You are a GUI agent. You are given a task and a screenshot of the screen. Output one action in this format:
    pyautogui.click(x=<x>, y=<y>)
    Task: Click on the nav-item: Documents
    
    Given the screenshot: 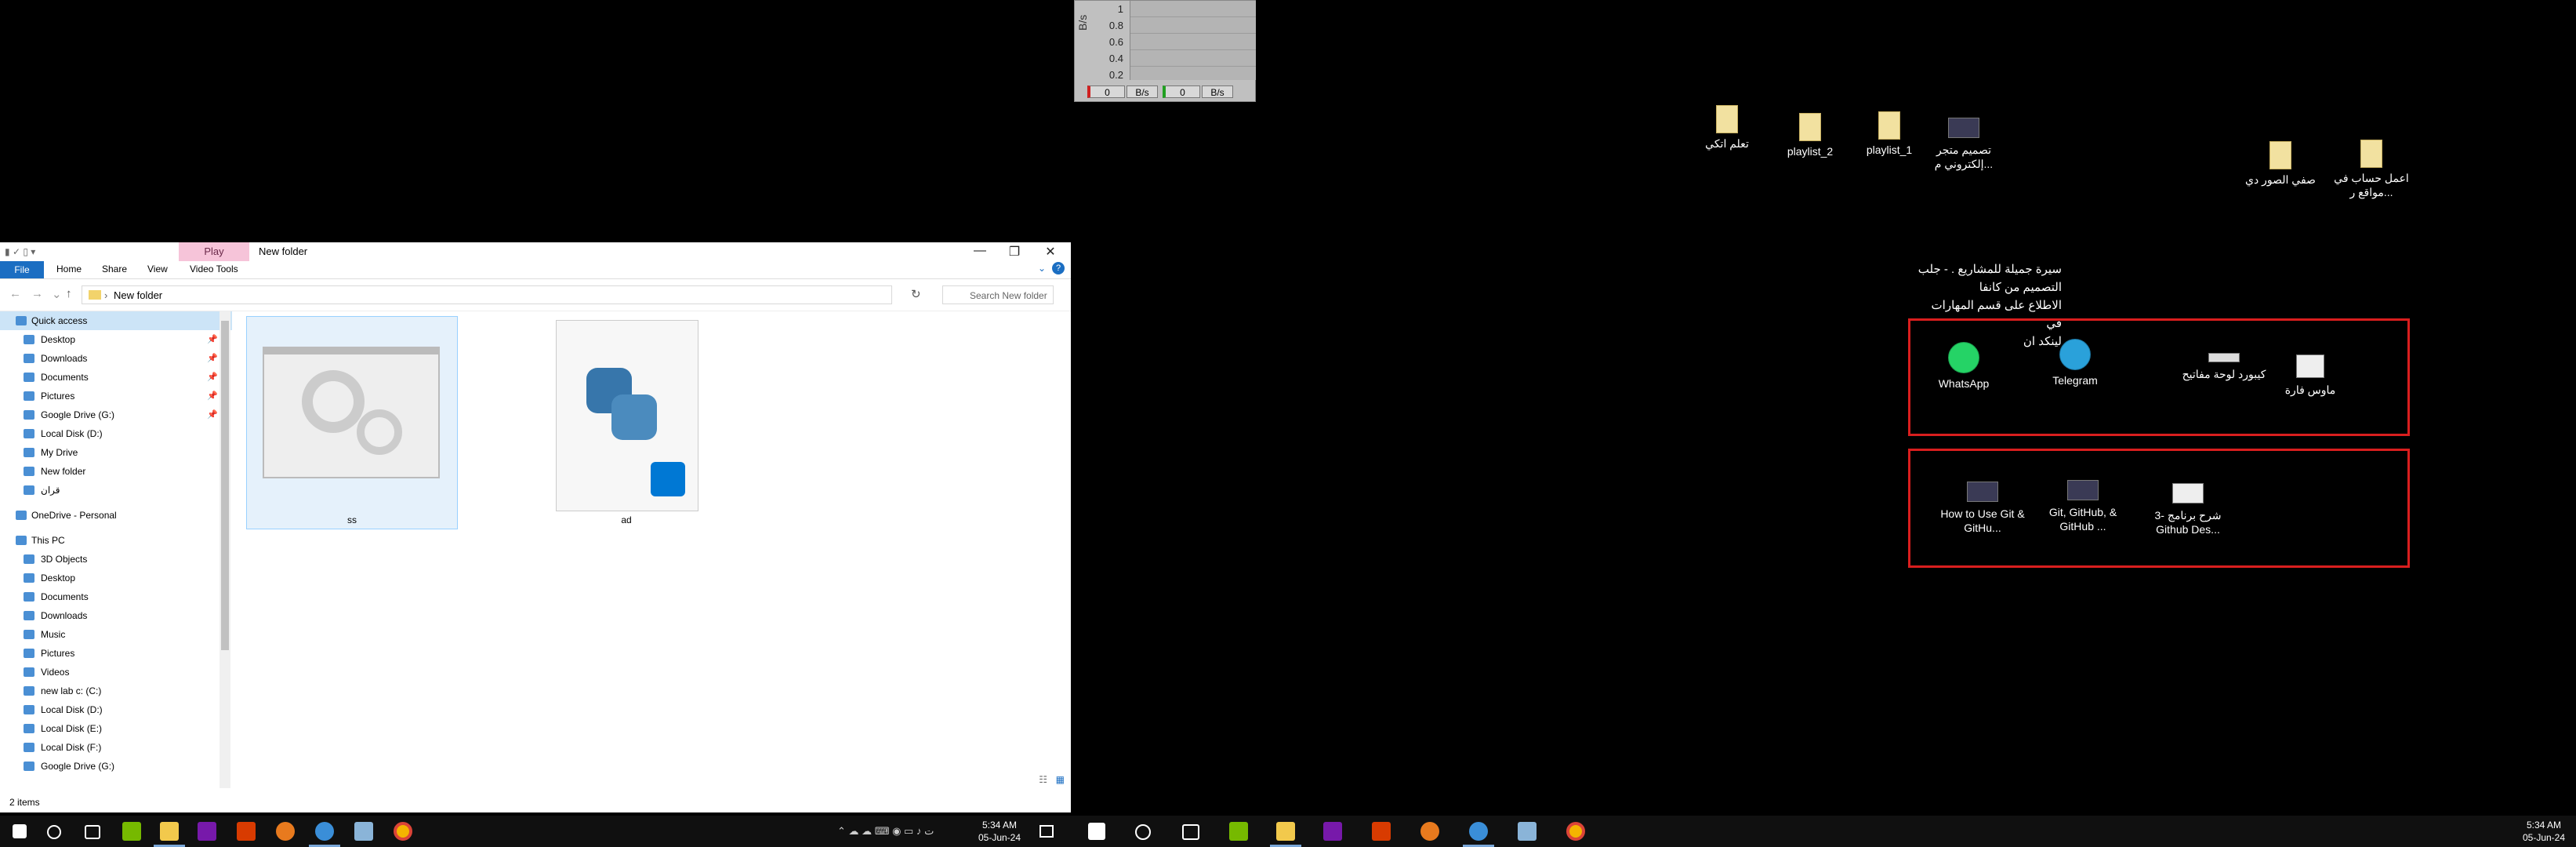 What is the action you would take?
    pyautogui.click(x=116, y=596)
    